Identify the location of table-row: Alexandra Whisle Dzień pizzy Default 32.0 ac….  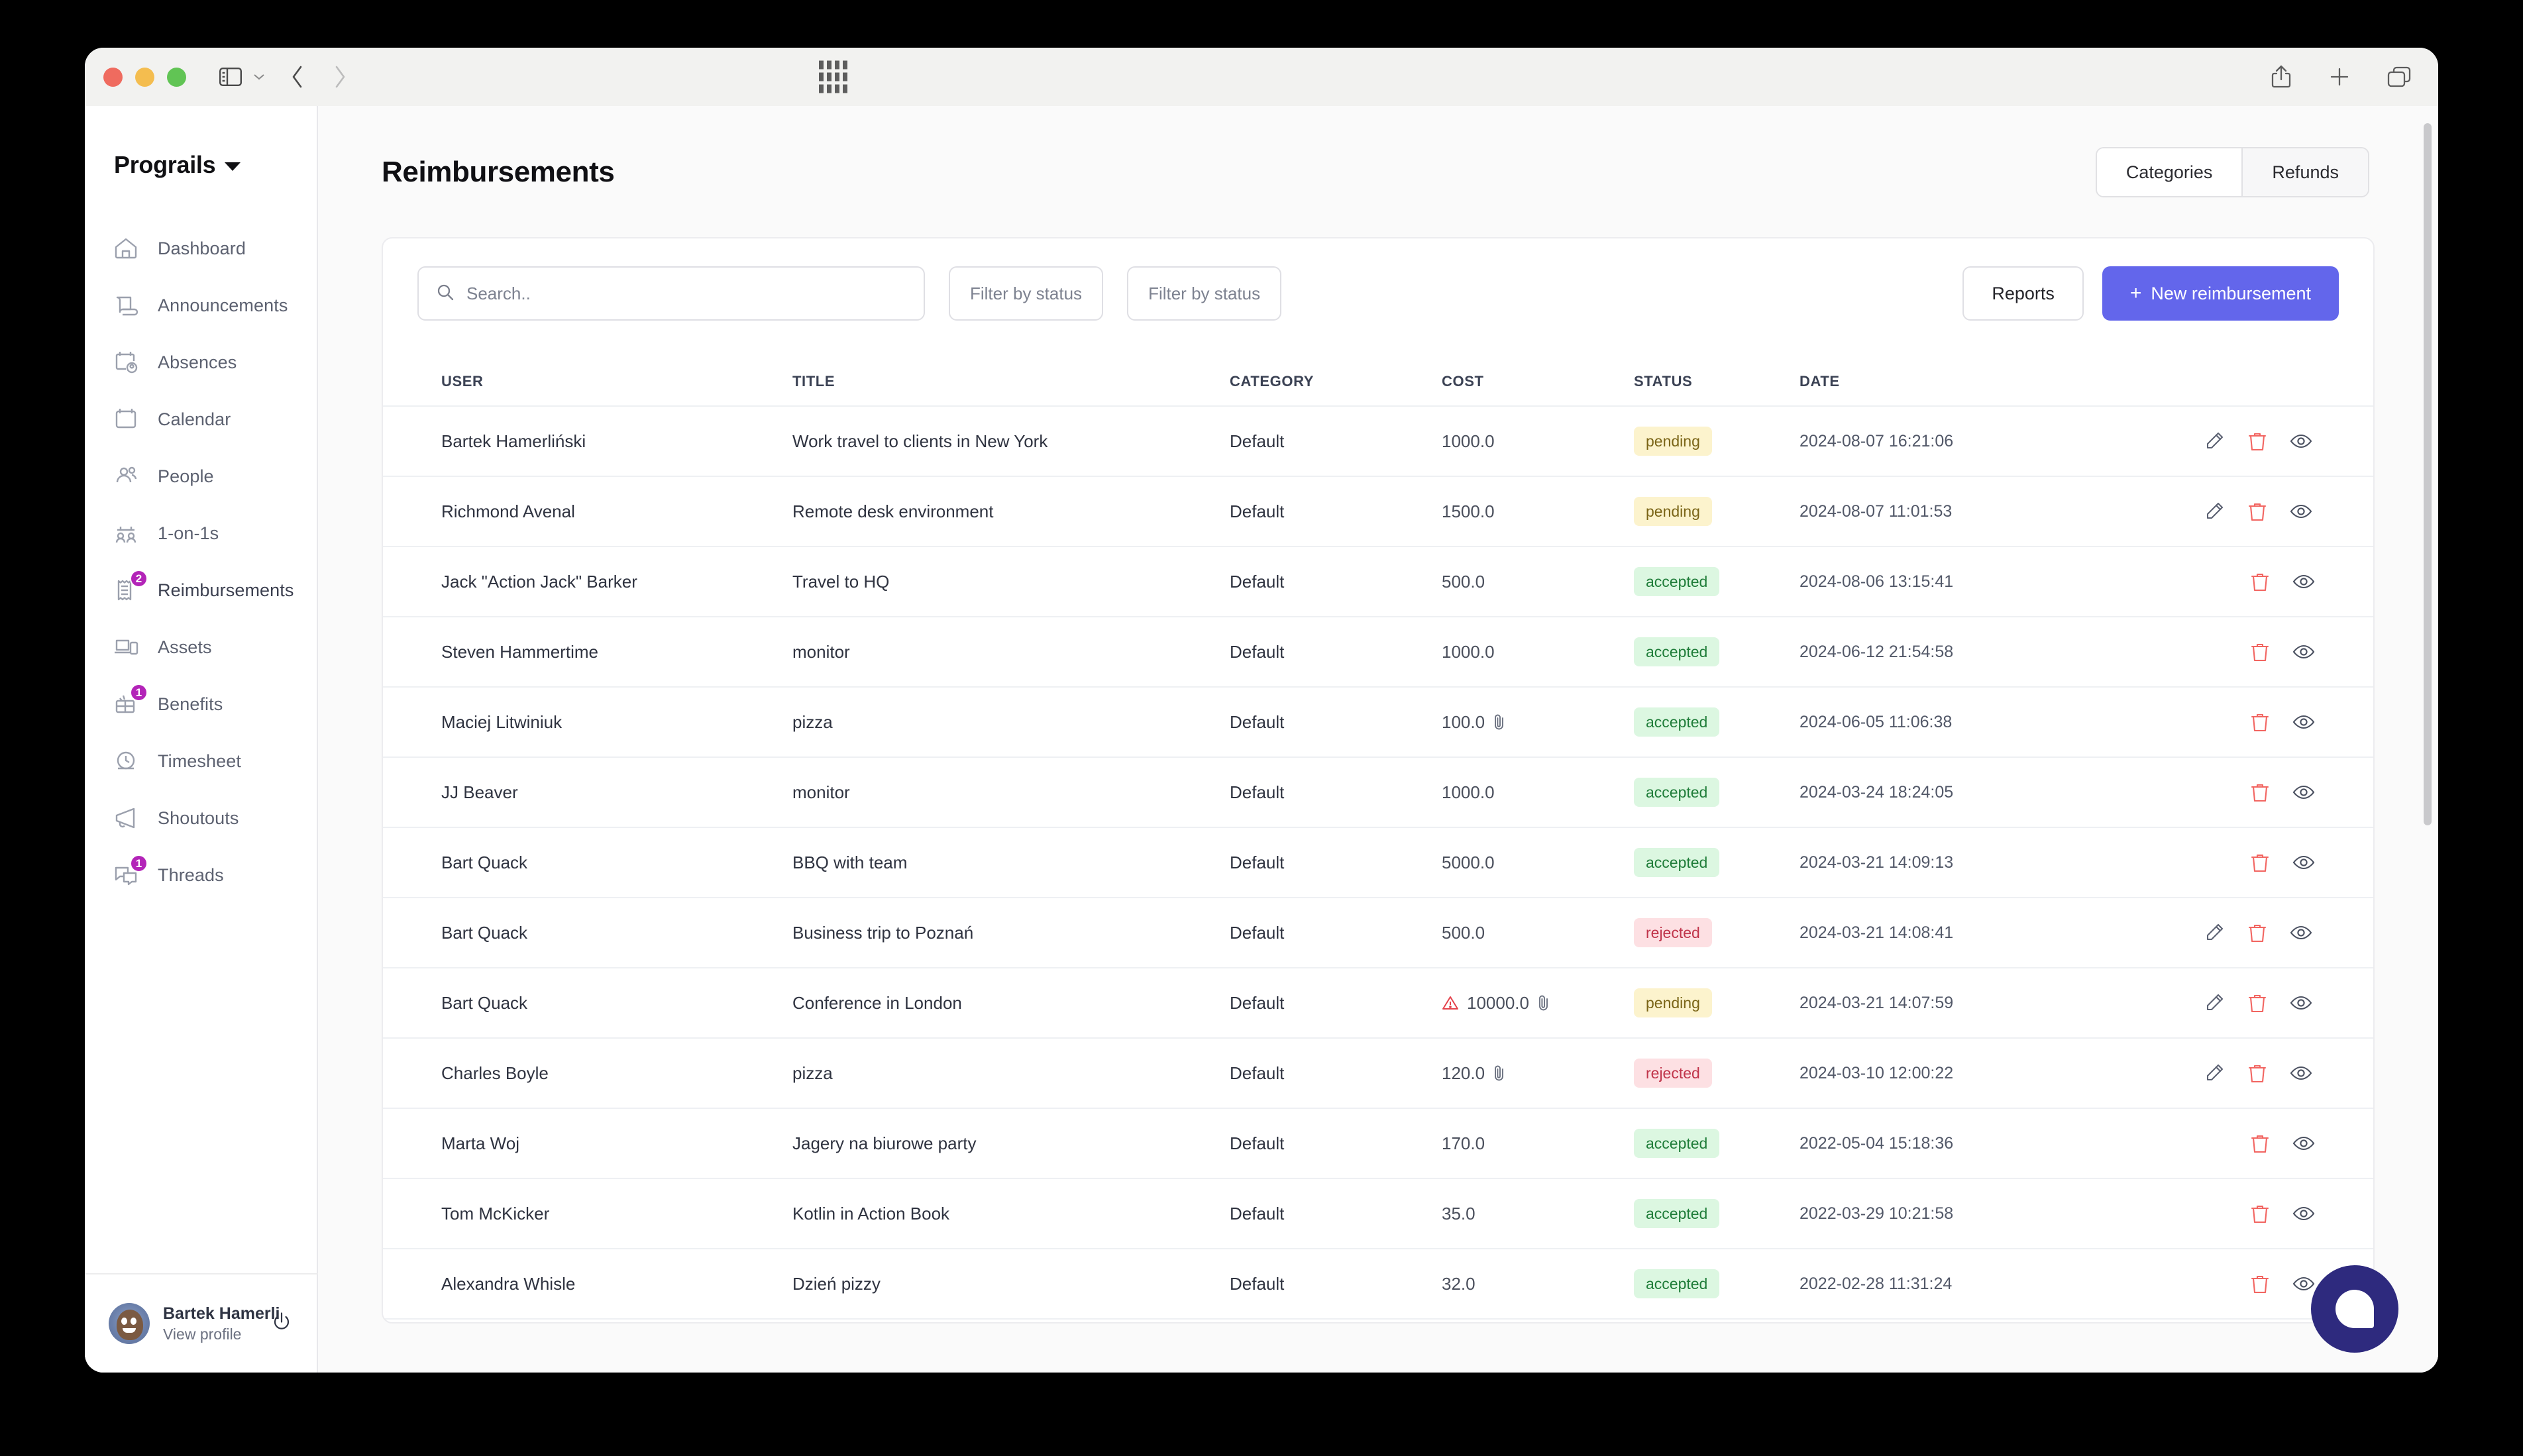
(1378, 1283).